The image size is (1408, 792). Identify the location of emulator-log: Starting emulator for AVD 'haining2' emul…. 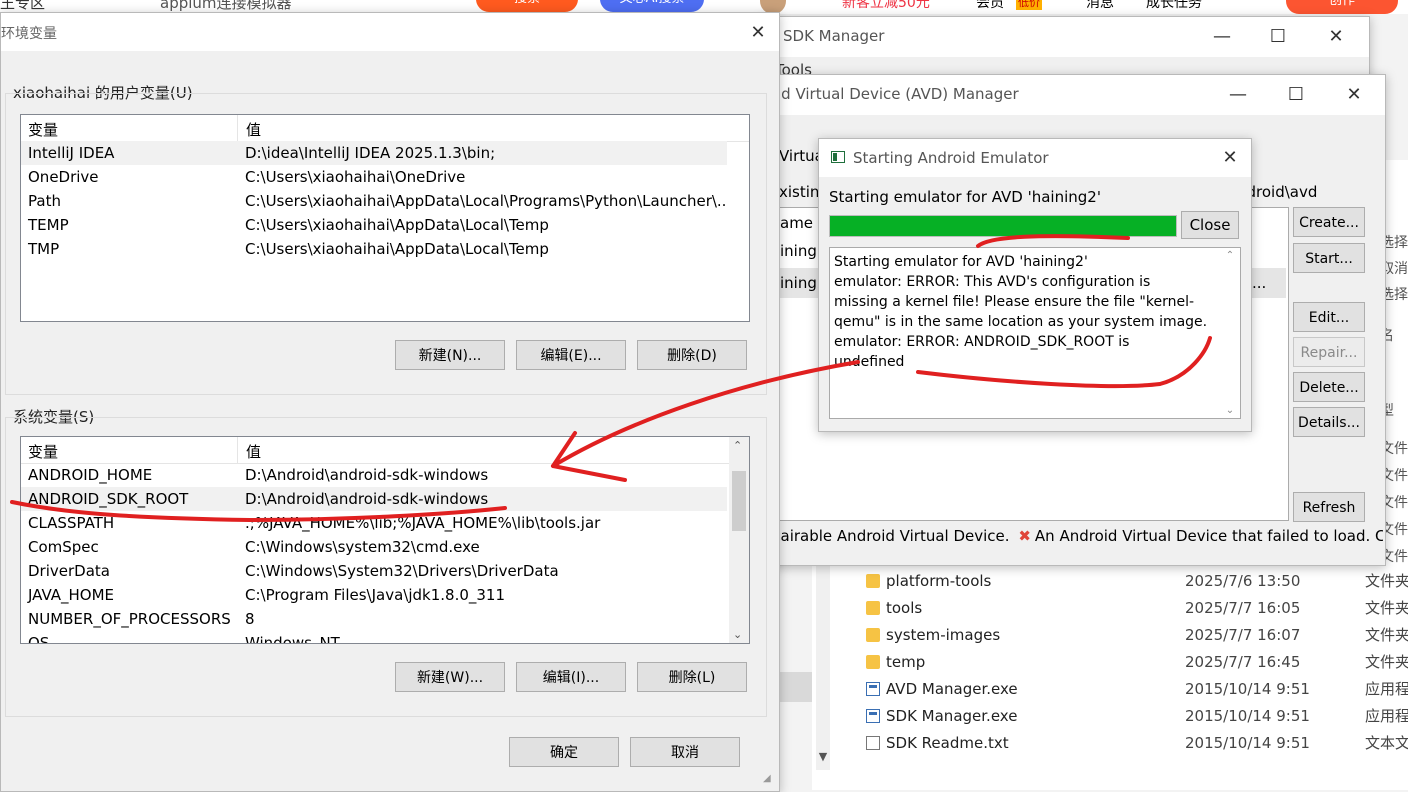
(1035, 333).